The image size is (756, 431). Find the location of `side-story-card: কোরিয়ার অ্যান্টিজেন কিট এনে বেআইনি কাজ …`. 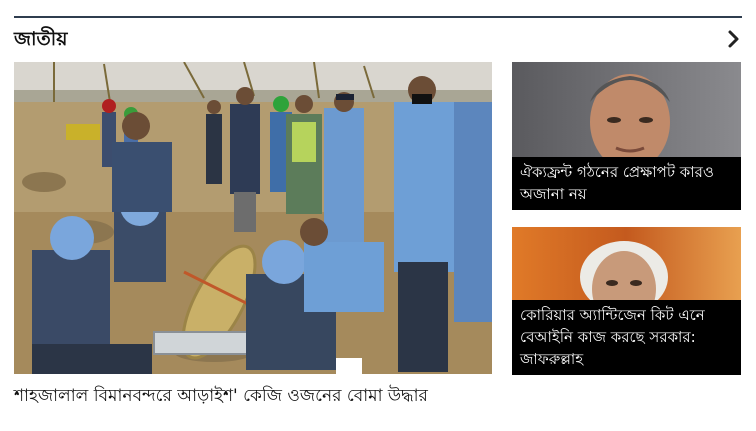

side-story-card: কোরিয়ার অ্যান্টিজেন কিট এনে বেআইনি কাজ … is located at coordinates (626, 301).